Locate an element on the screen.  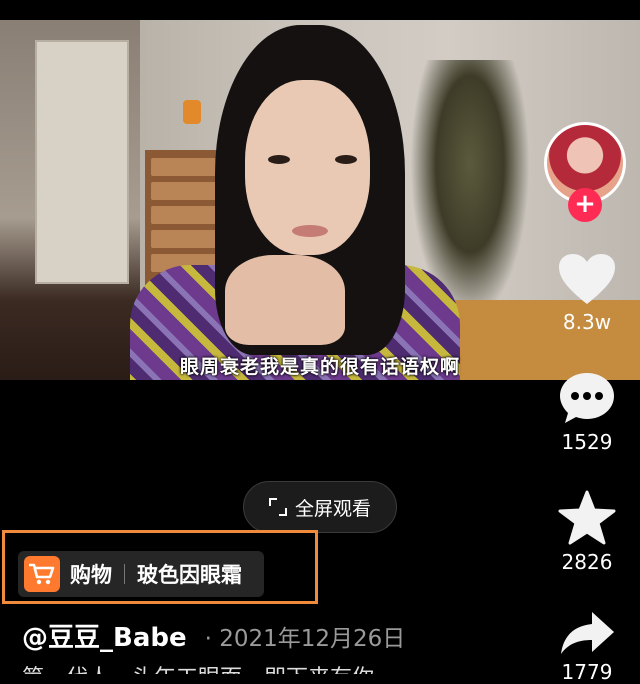
product-name: 玻色因眼霜 is located at coordinates (189, 575).